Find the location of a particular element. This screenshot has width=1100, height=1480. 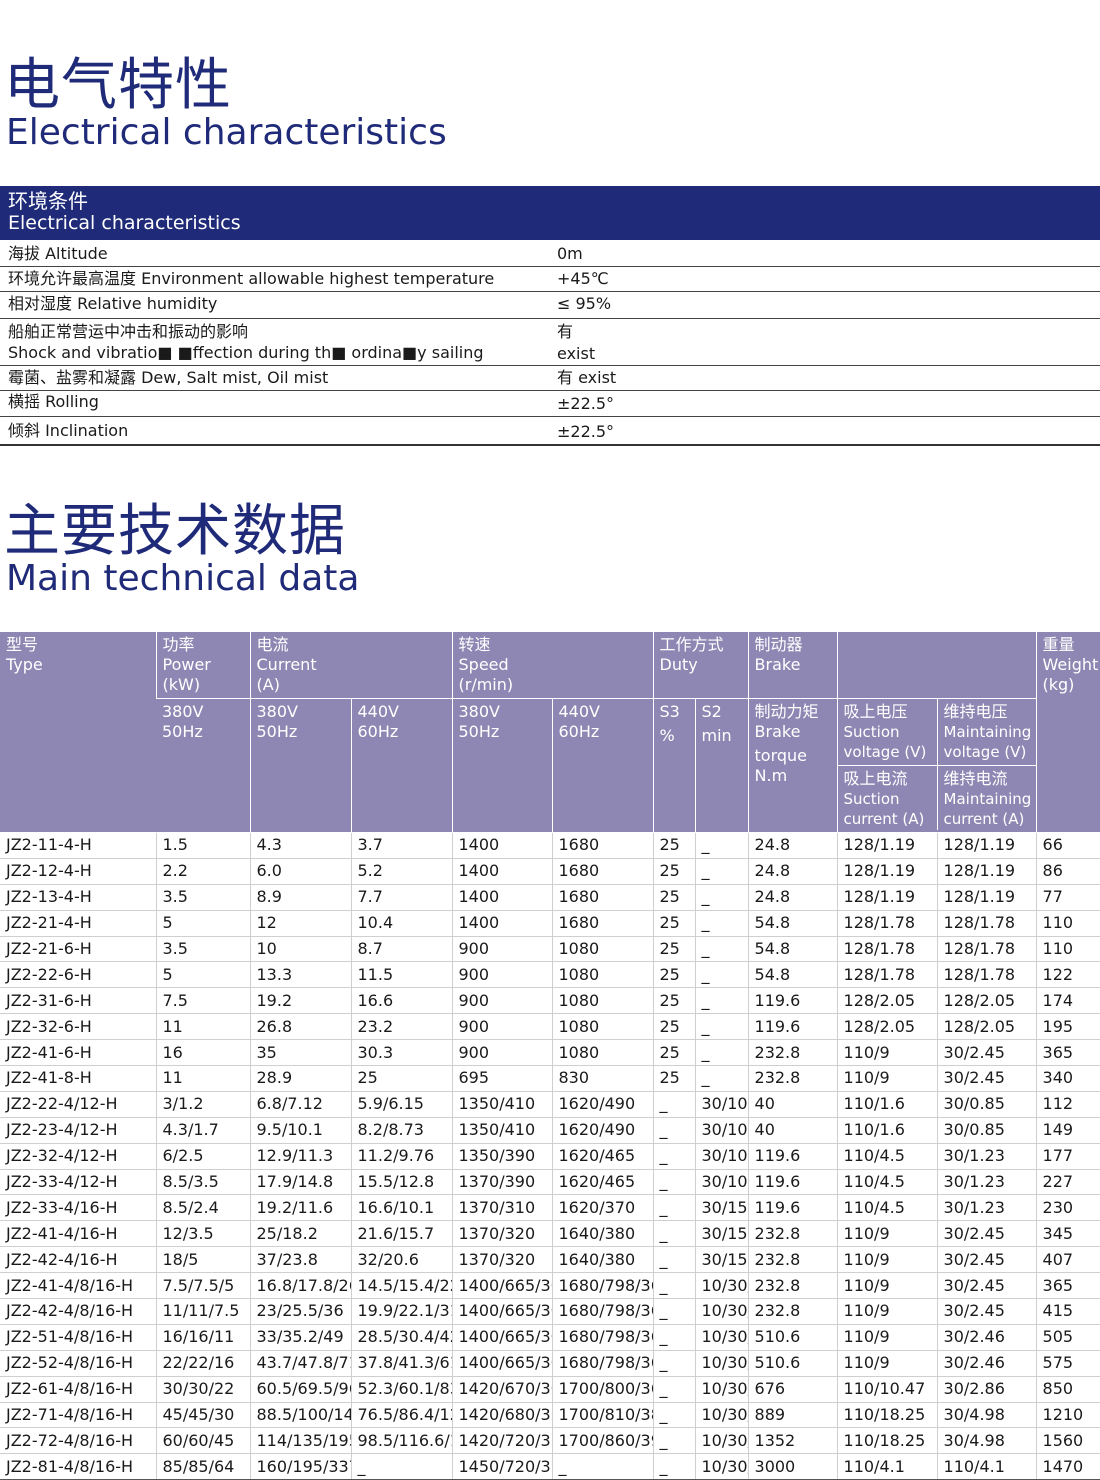

cell-weight: 340 is located at coordinates (1067, 1078).